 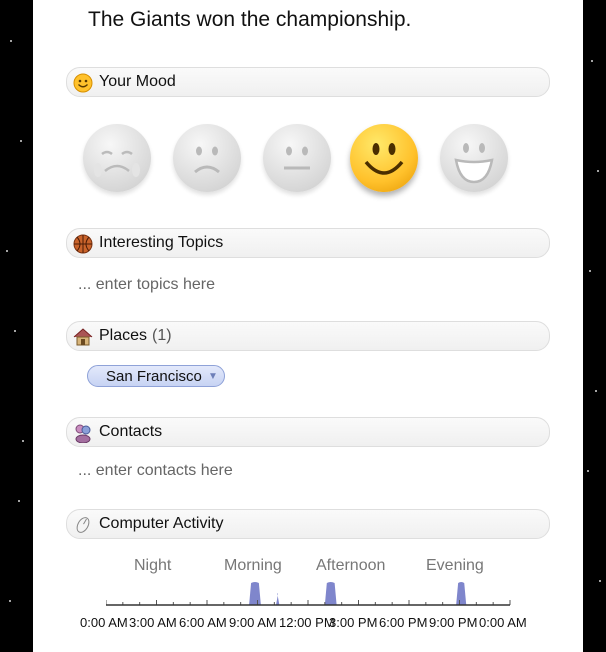 I want to click on time-label: 9:00 PM, so click(x=453, y=622).